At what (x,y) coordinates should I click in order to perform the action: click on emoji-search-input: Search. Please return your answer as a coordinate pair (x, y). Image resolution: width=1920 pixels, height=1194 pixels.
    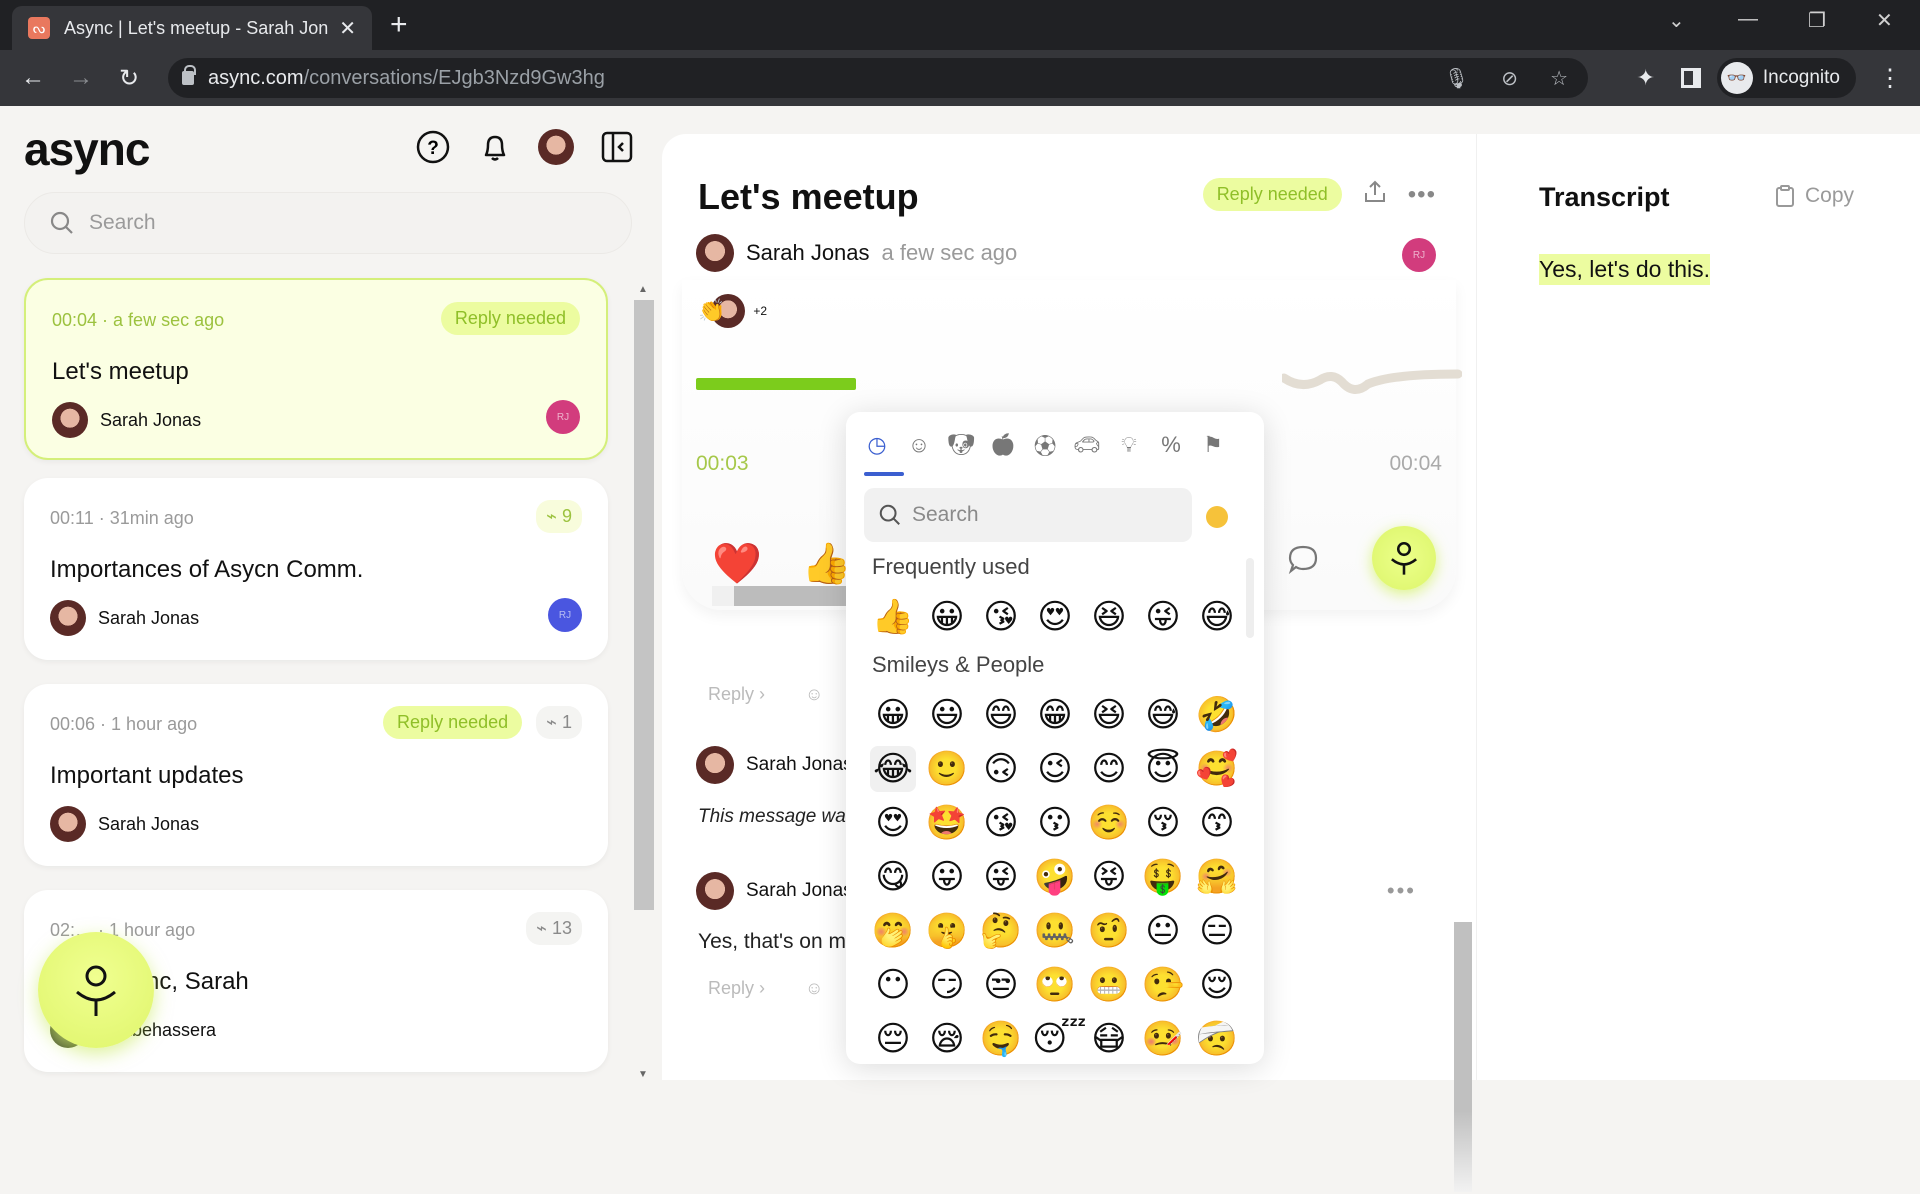
    Looking at the image, I should click on (1028, 515).